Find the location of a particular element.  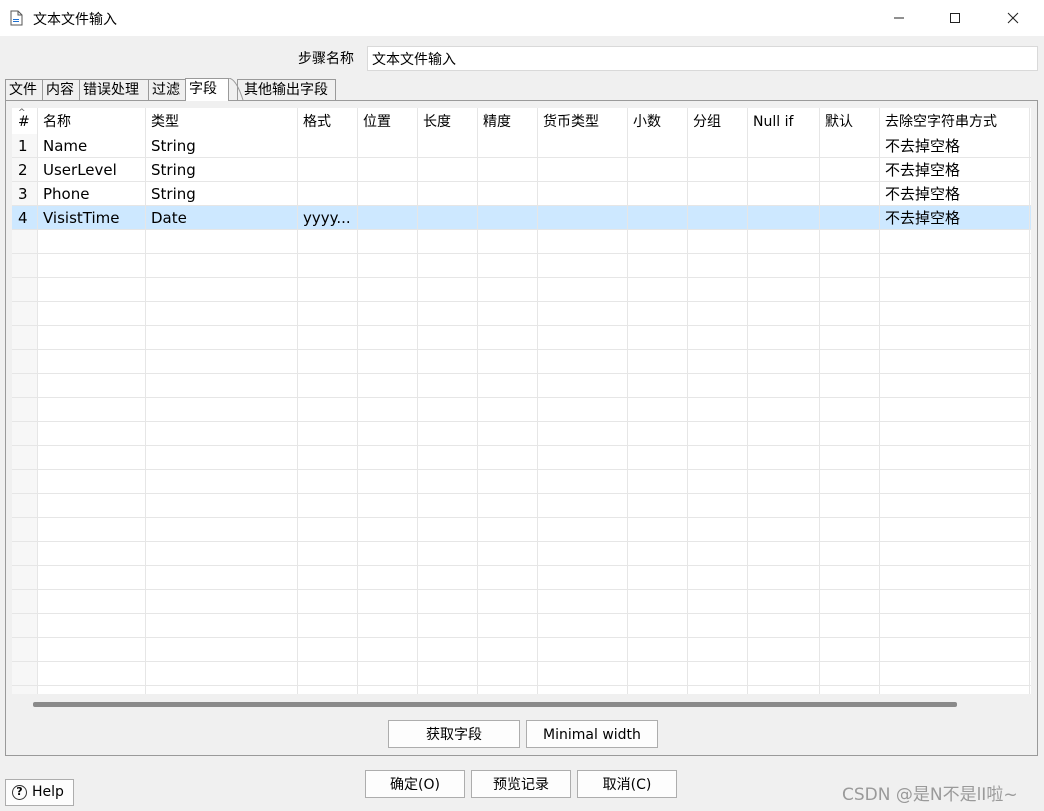

document-icon is located at coordinates (16, 18).